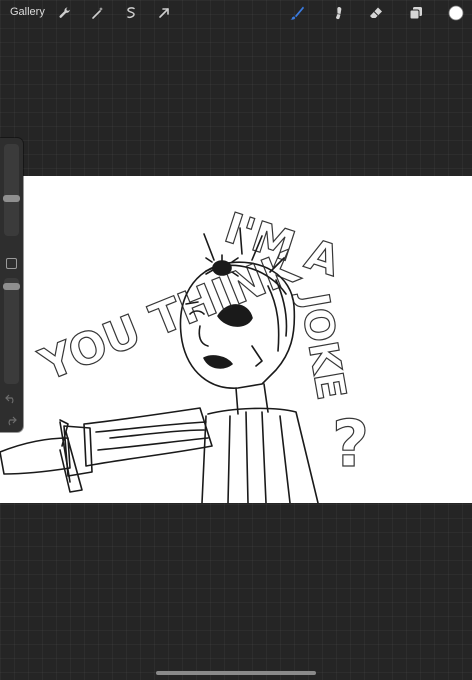  What do you see at coordinates (376, 13) in the screenshot?
I see `eraser-icon` at bounding box center [376, 13].